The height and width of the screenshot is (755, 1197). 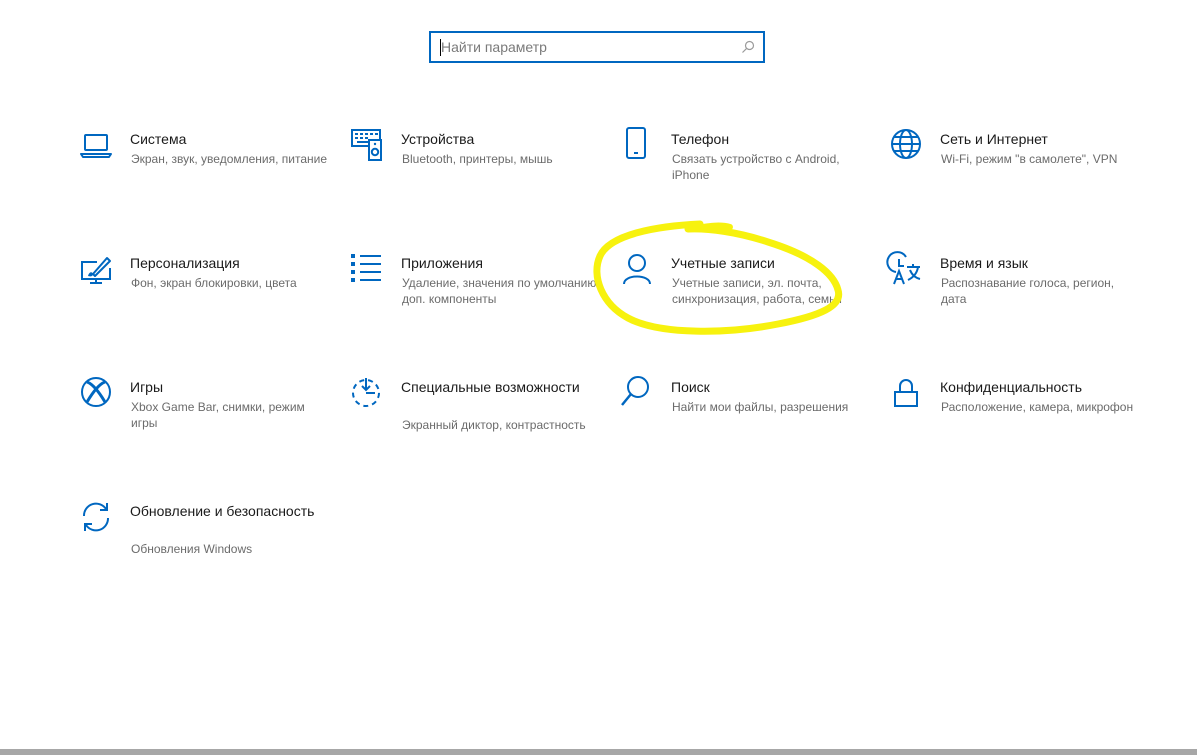 I want to click on tile-title: Сеть и Интернет, so click(x=994, y=139).